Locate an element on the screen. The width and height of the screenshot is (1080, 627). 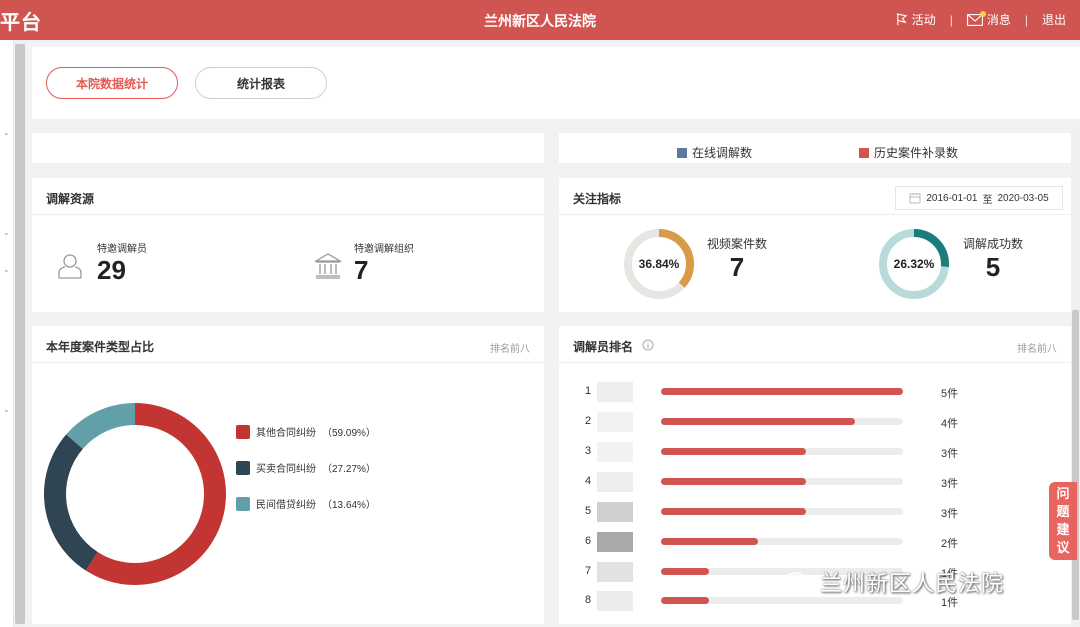
rank-number: 3 is located at coordinates (588, 451).